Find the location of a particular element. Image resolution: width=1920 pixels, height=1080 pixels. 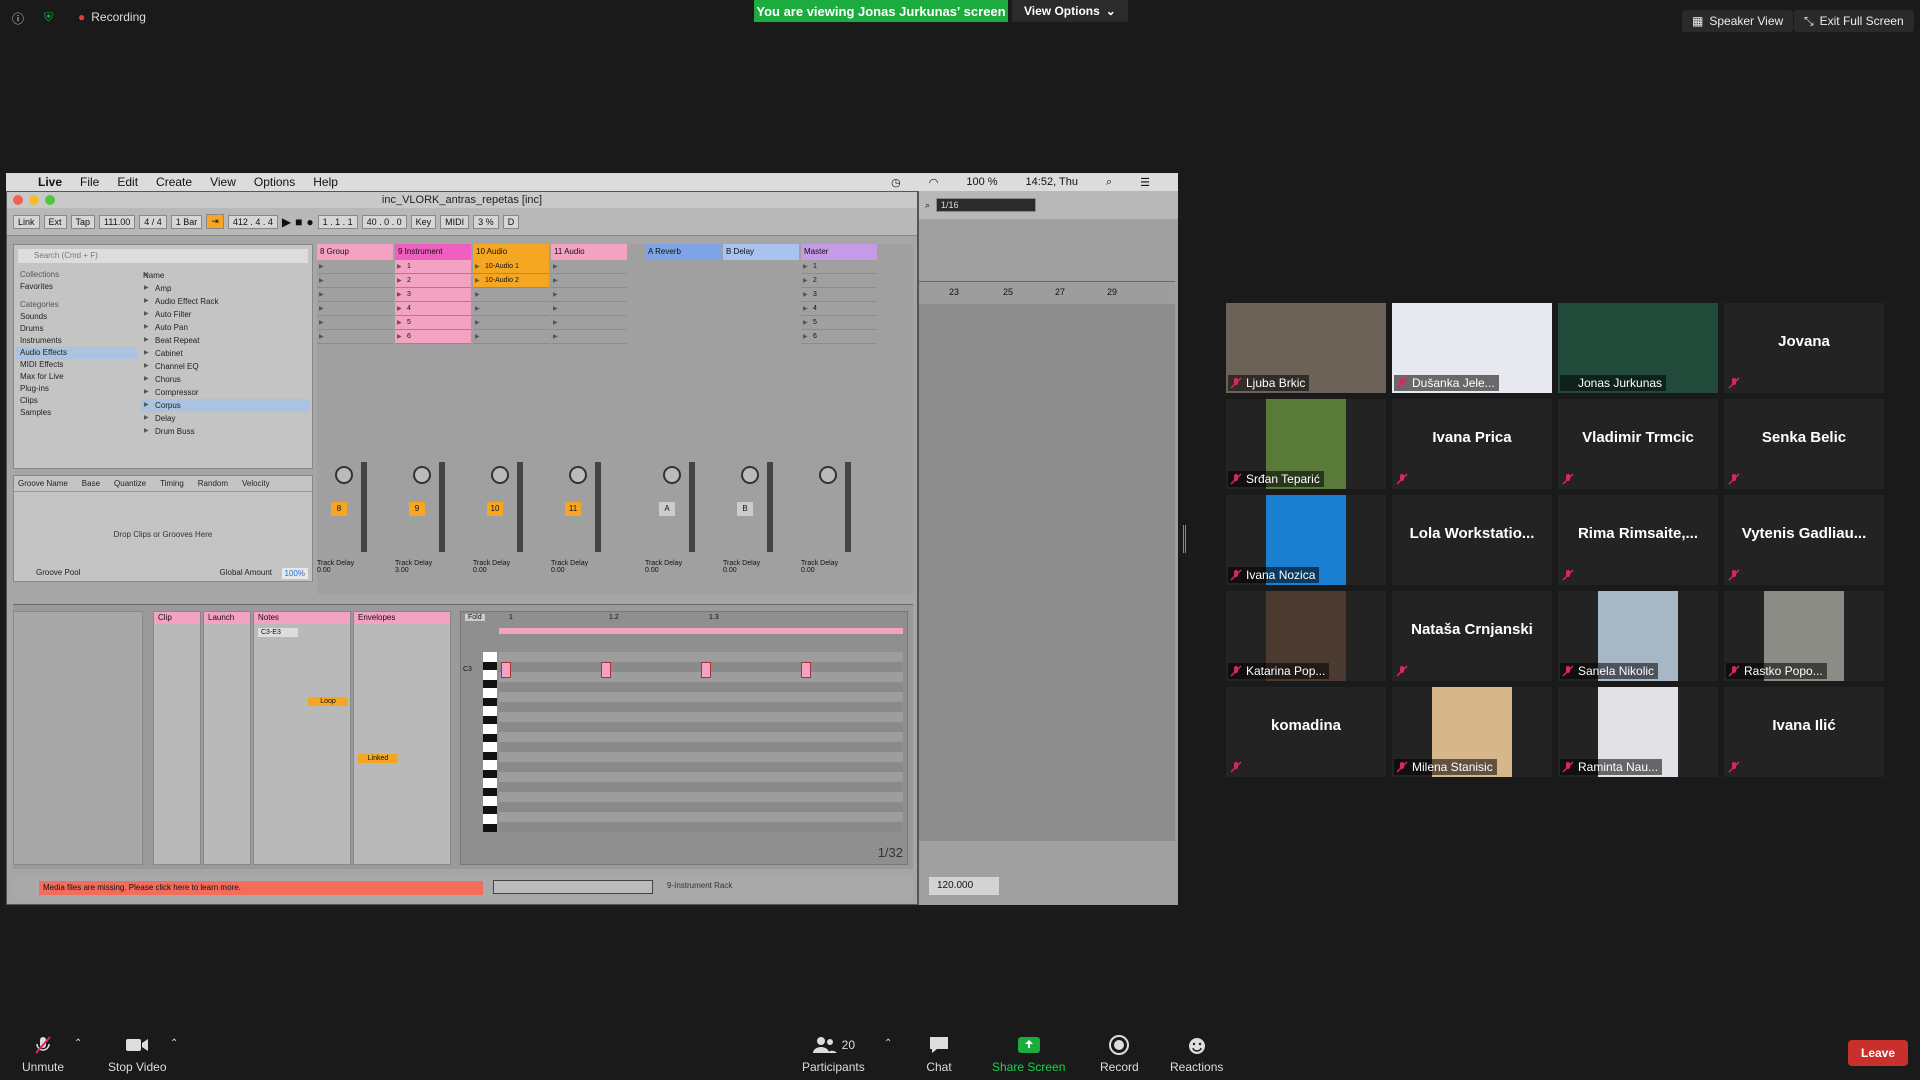

participants-button: 20 Participants is located at coordinates (833, 1054).